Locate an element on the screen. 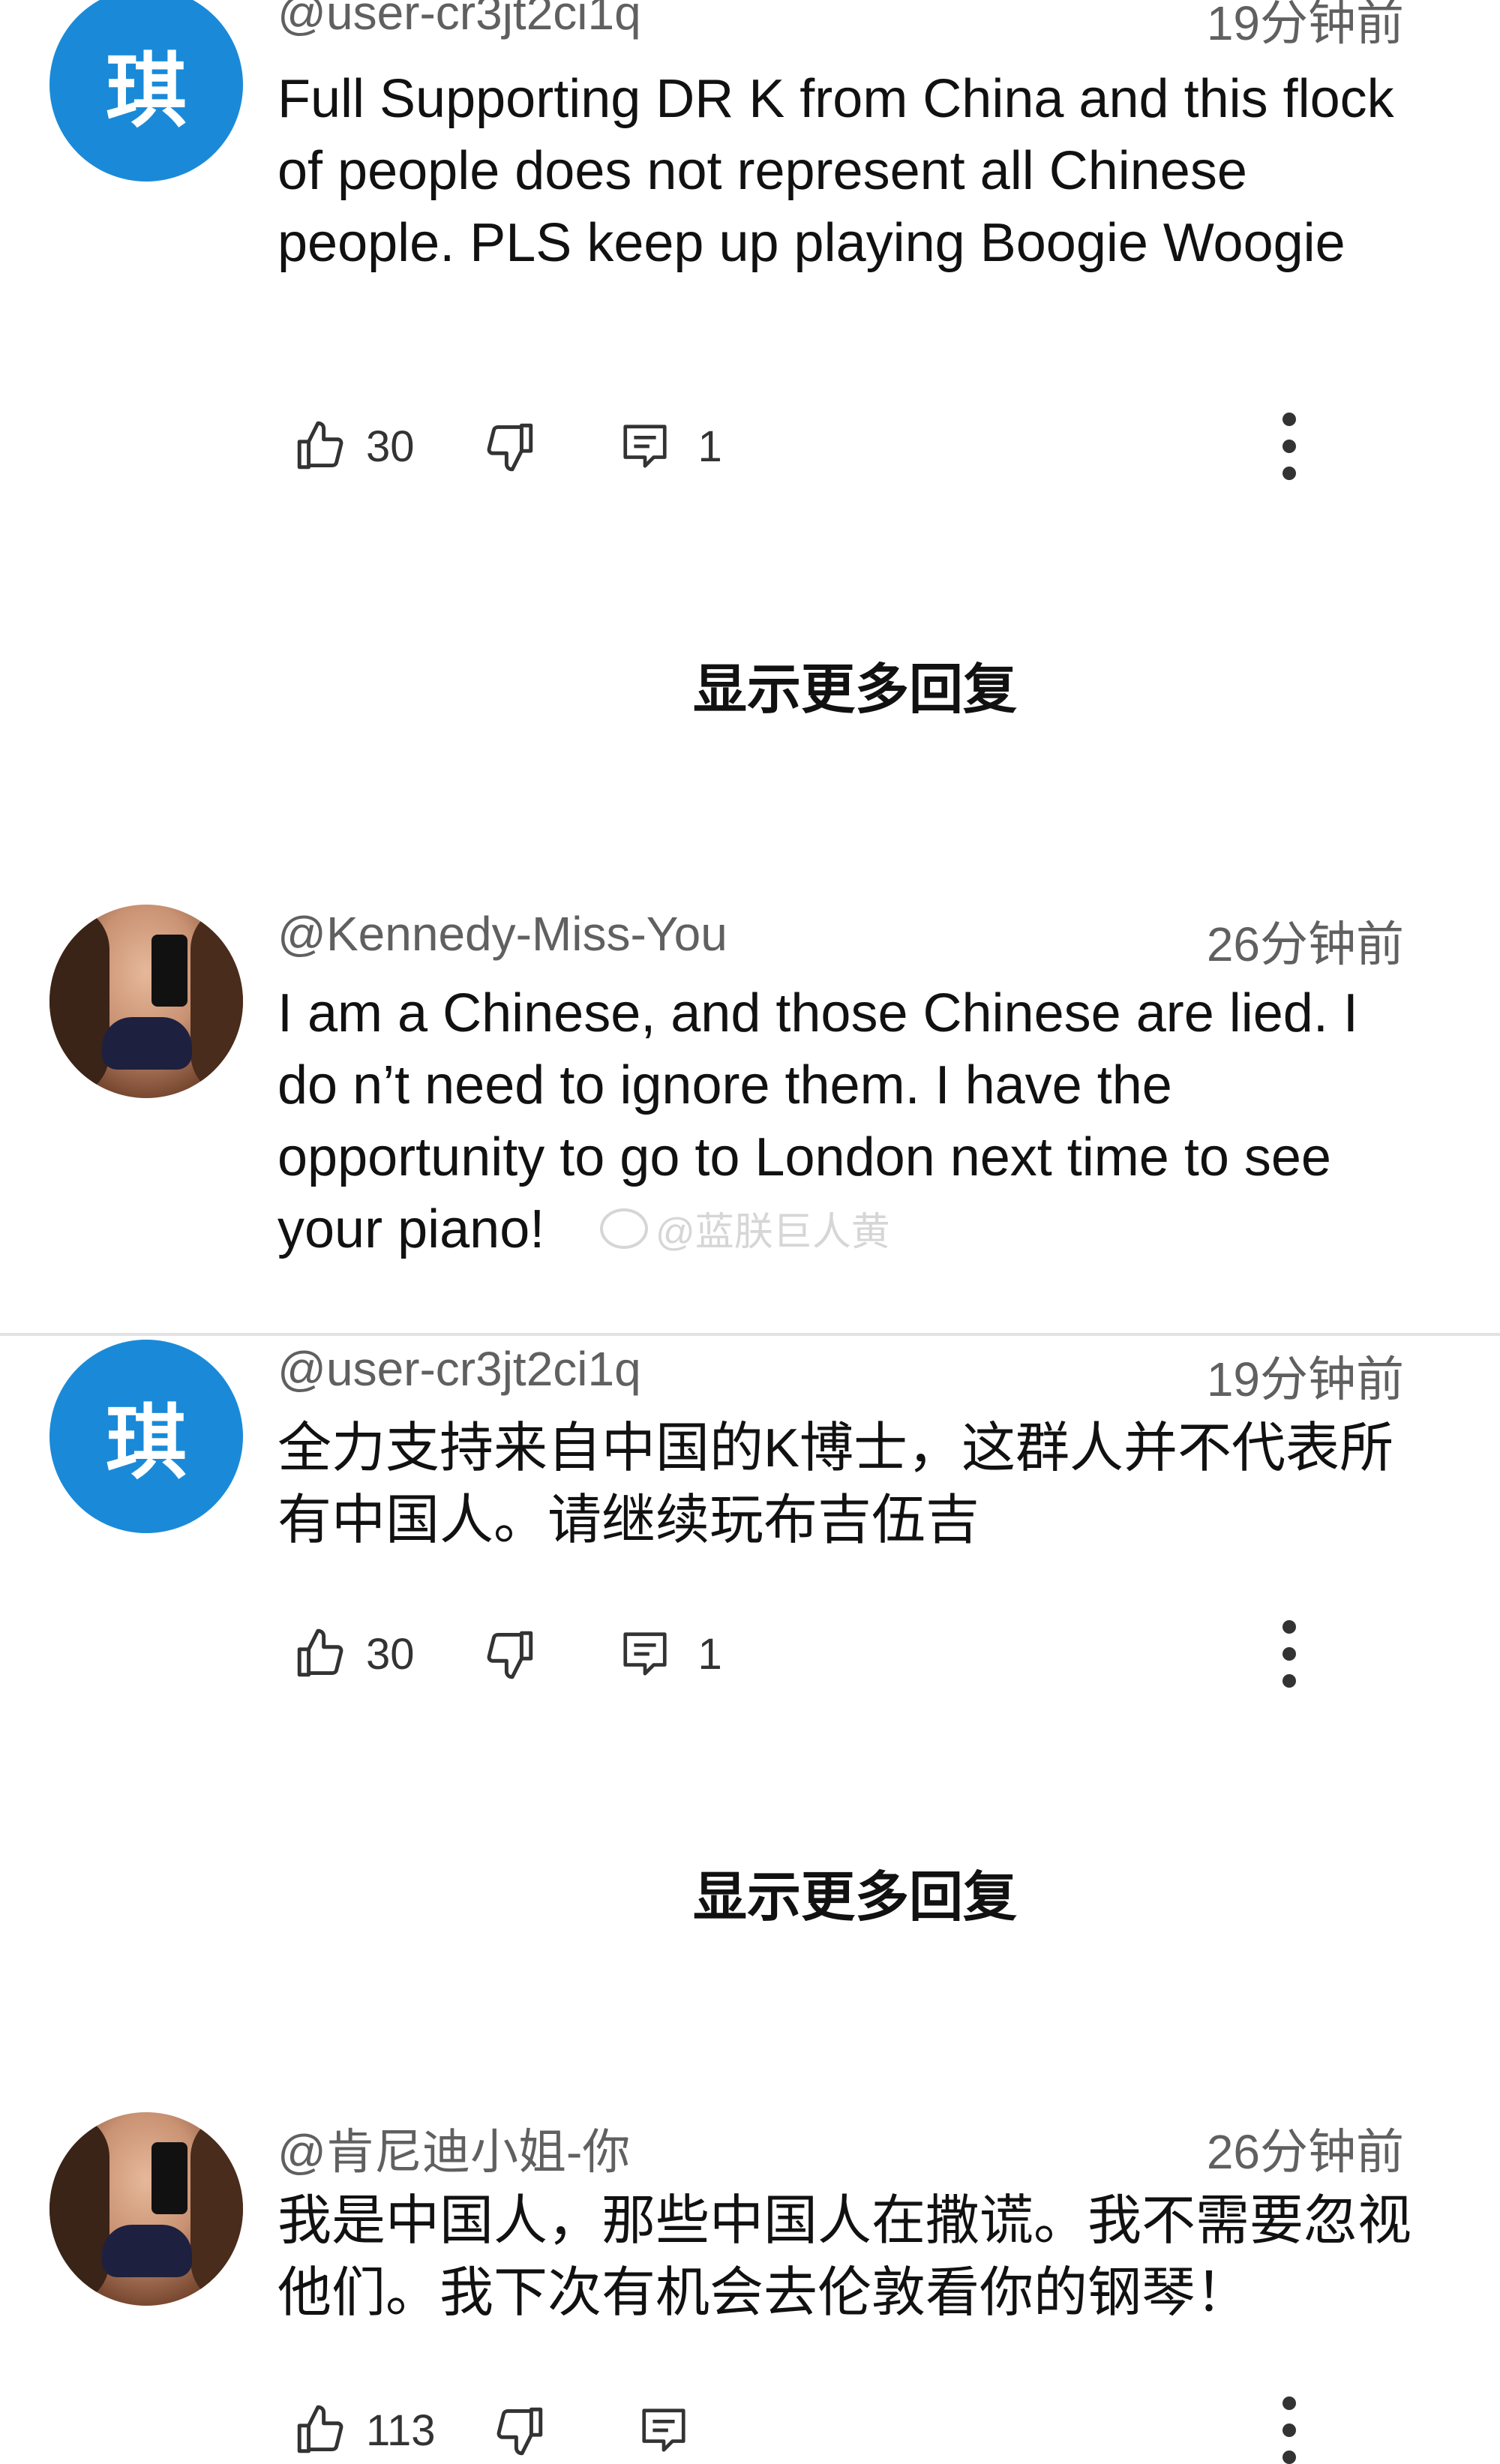  like-count: 113 is located at coordinates (401, 2430).